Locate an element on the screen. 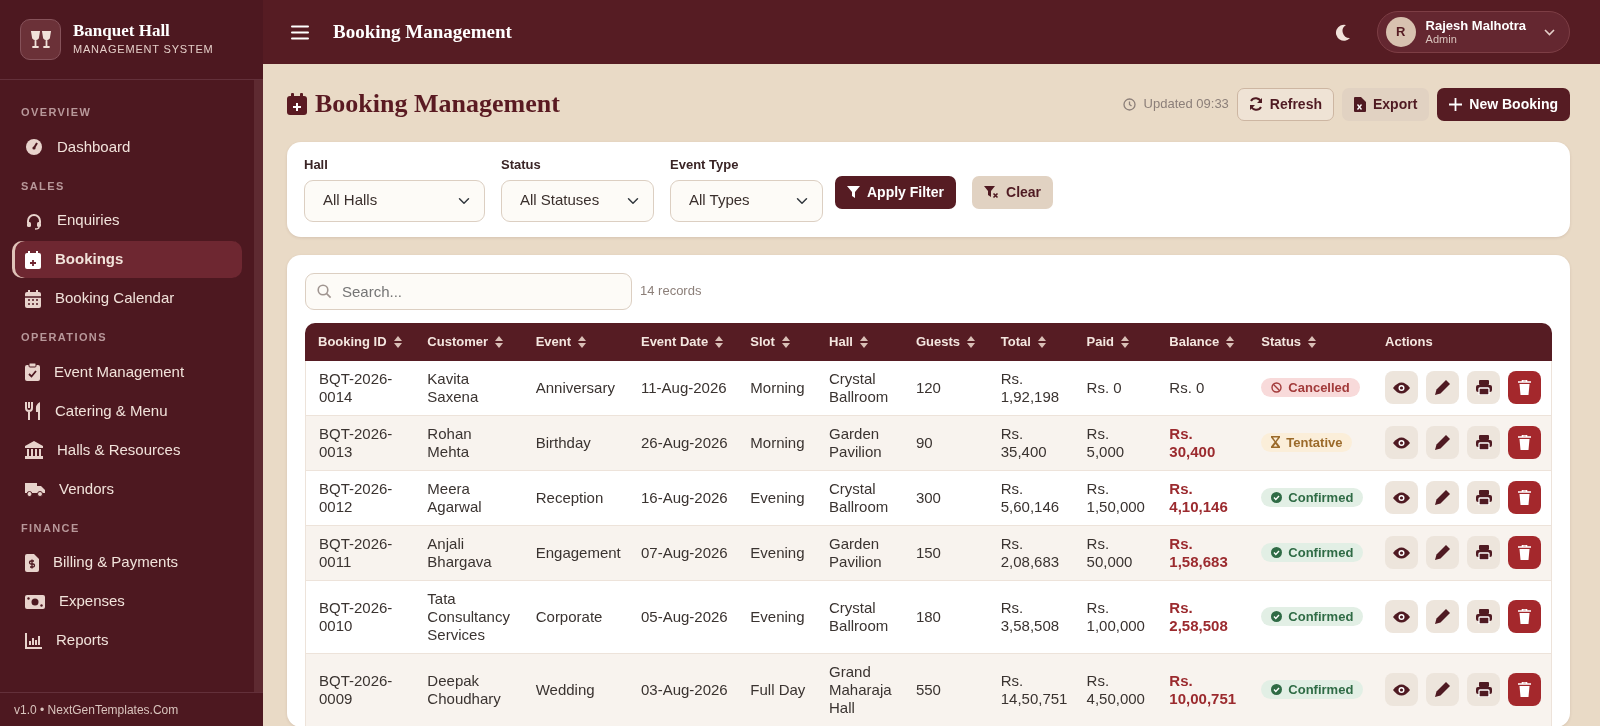 Image resolution: width=1600 pixels, height=726 pixels. toolbar-button: Export is located at coordinates (1386, 104).